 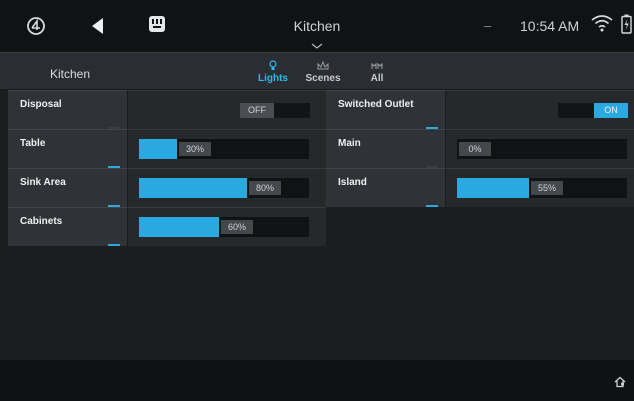 What do you see at coordinates (376, 104) in the screenshot?
I see `load-name: Switched Outlet` at bounding box center [376, 104].